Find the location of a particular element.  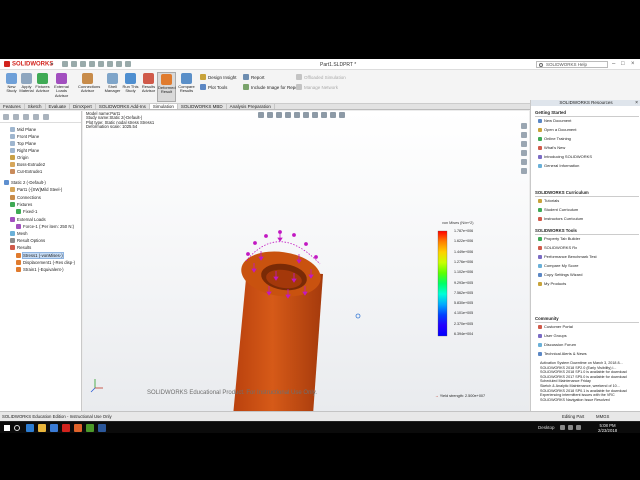

tree-item: Origin is located at coordinates (19, 157).